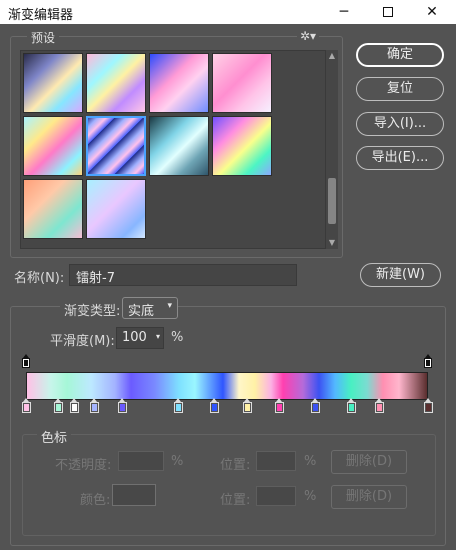  I want to click on delete-opacity-stop-button: 删除(D), so click(369, 462).